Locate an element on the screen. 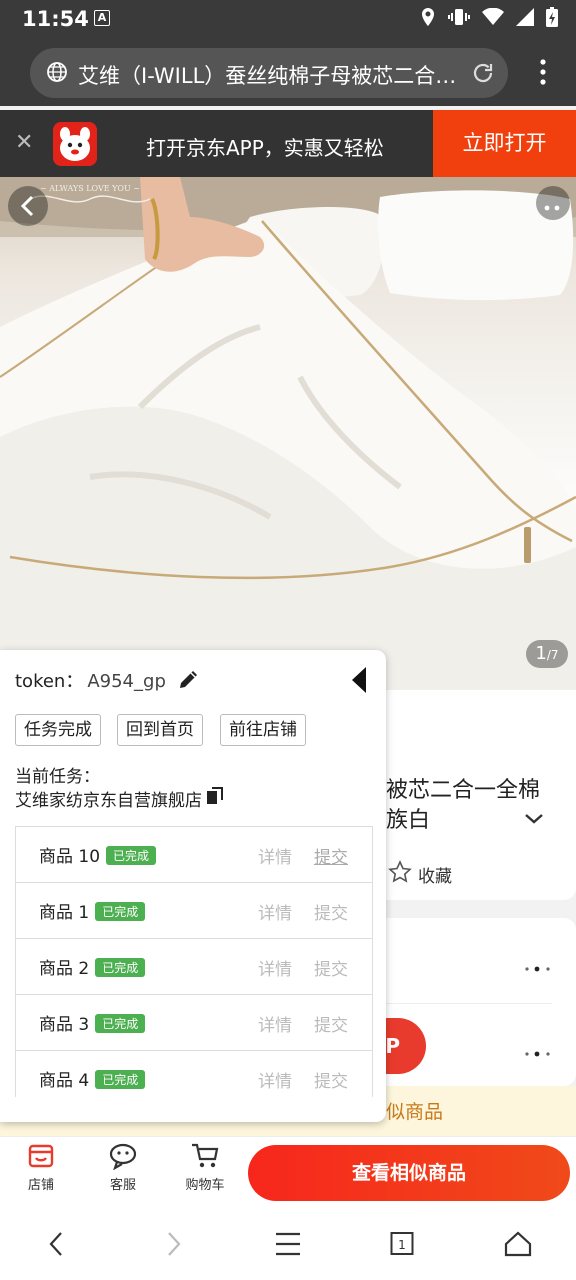 The height and width of the screenshot is (1280, 576). copy-icon is located at coordinates (215, 798).